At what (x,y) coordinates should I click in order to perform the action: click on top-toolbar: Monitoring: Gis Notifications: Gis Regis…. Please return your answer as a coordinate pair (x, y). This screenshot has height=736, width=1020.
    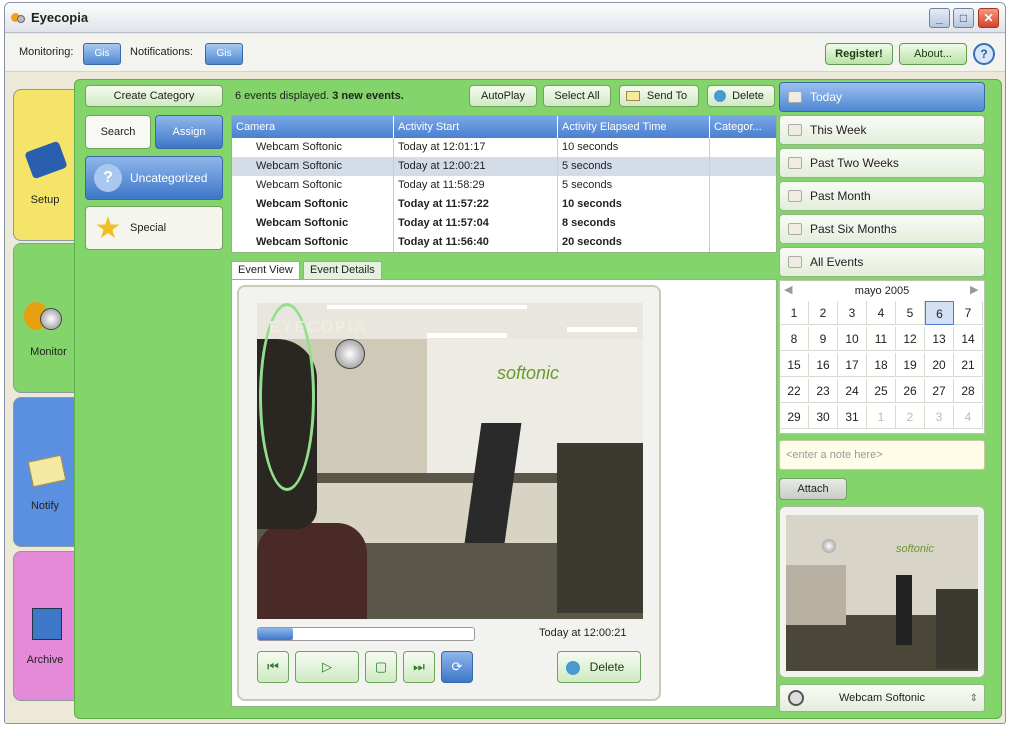
    Looking at the image, I should click on (505, 53).